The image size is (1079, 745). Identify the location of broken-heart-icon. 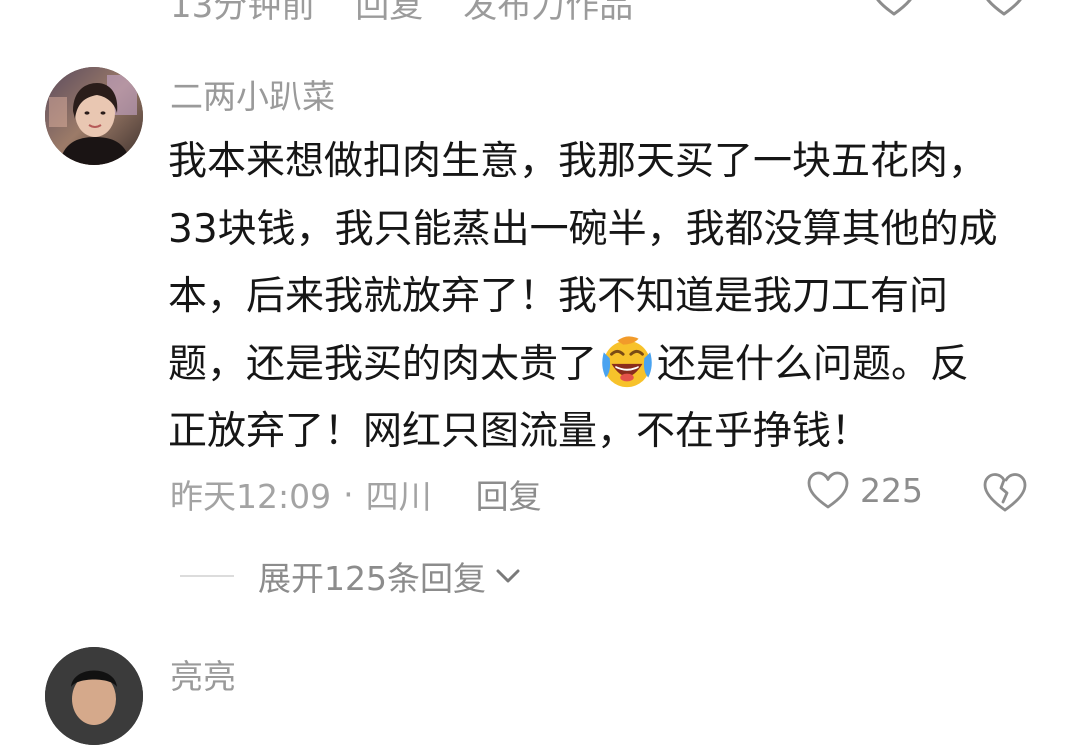
(1005, 492).